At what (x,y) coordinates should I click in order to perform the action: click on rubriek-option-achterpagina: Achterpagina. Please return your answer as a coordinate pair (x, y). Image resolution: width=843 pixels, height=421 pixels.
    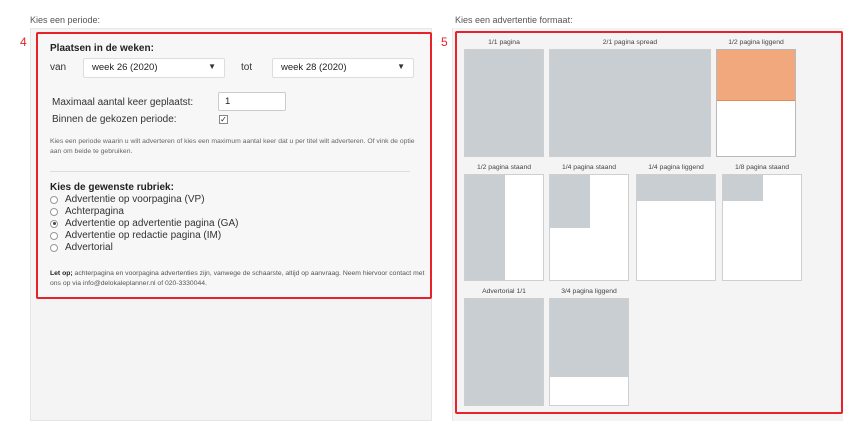
    Looking at the image, I should click on (87, 211).